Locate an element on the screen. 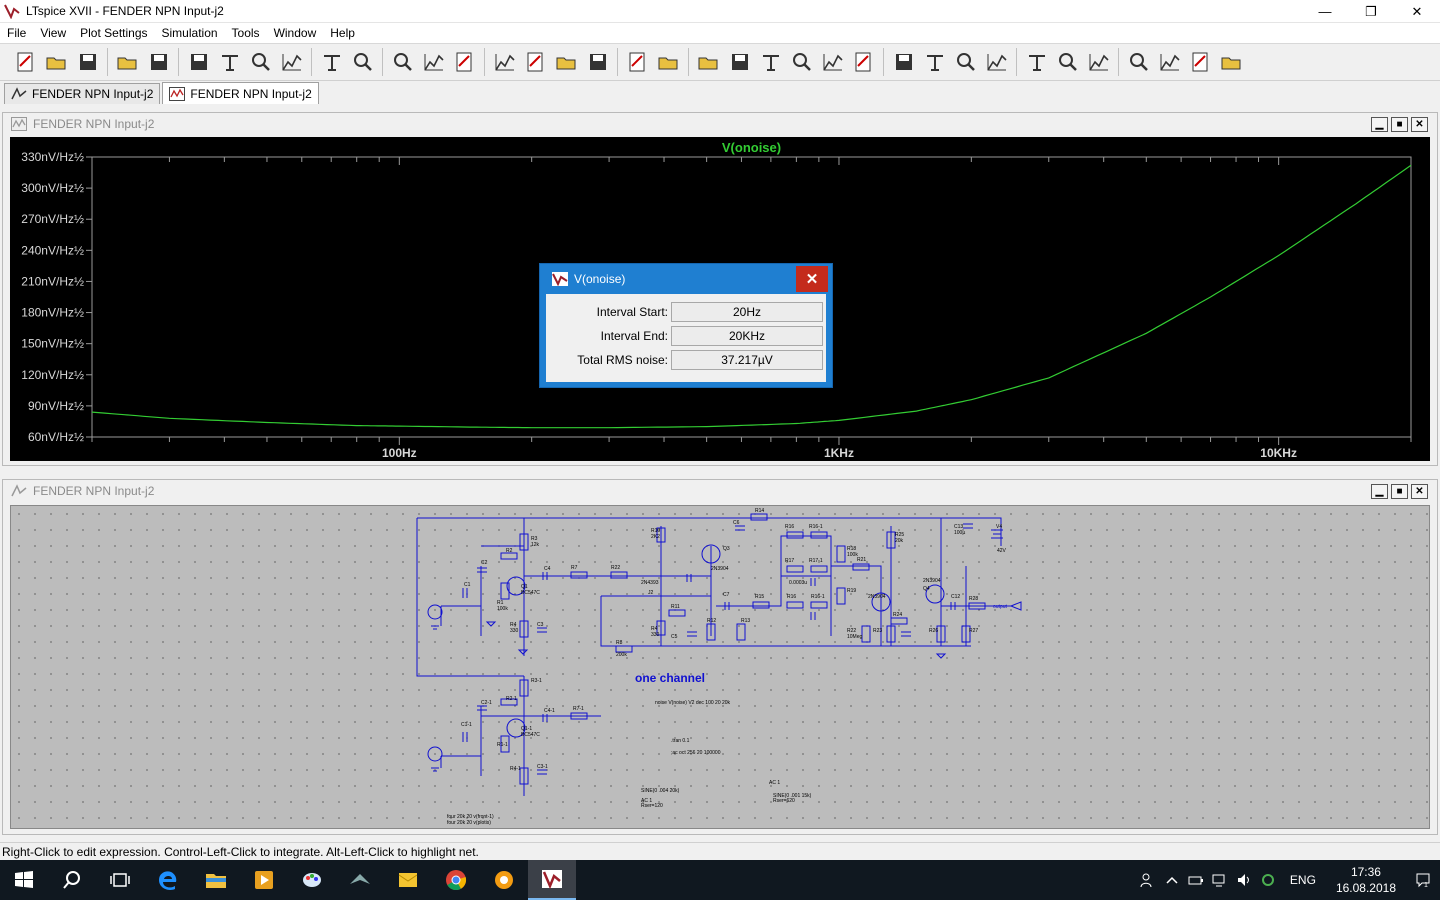  tile-horizontal-button is located at coordinates (433, 62).